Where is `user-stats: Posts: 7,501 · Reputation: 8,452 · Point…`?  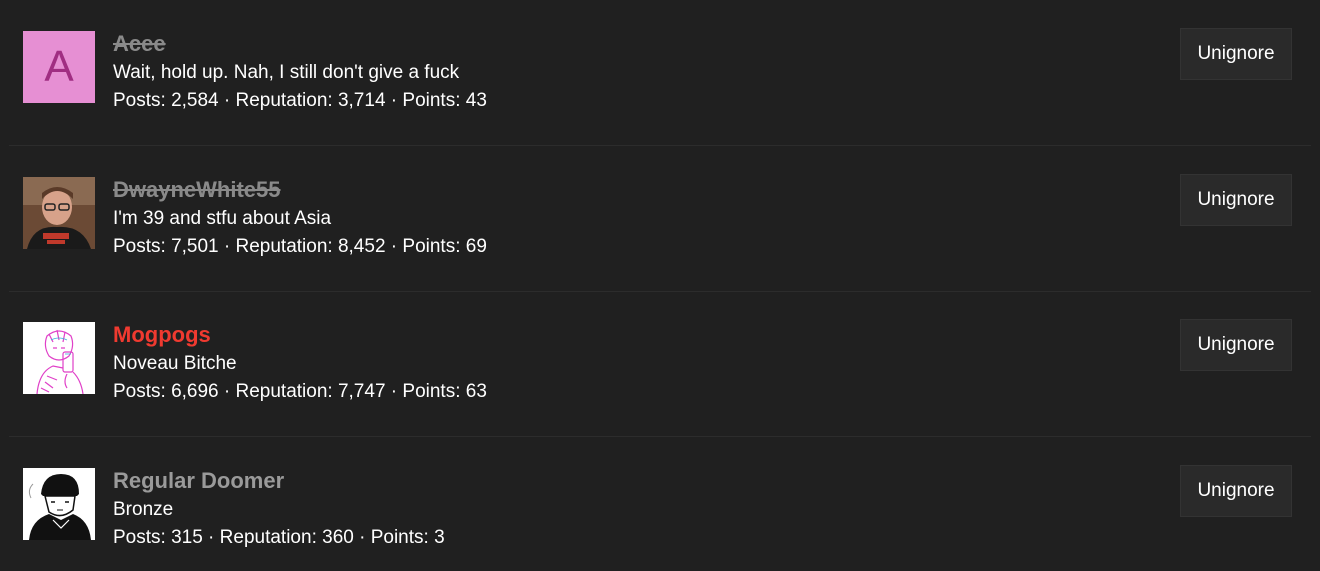 user-stats: Posts: 7,501 · Reputation: 8,452 · Point… is located at coordinates (300, 246).